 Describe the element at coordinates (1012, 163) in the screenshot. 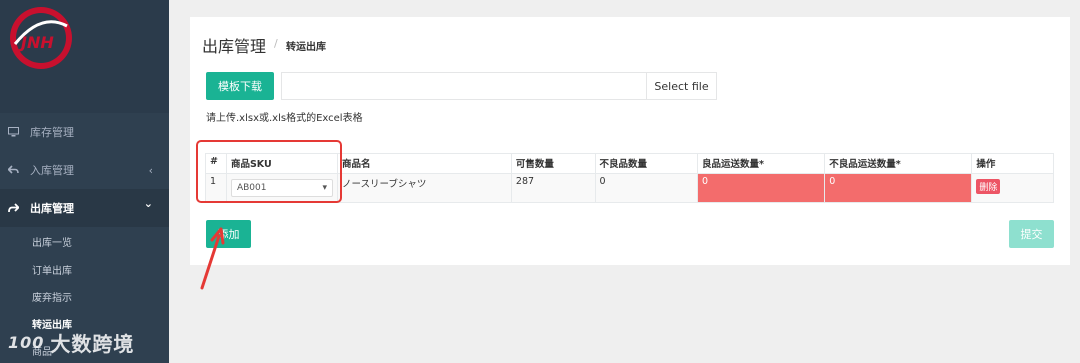

I see `col-header-action: 操作` at that location.